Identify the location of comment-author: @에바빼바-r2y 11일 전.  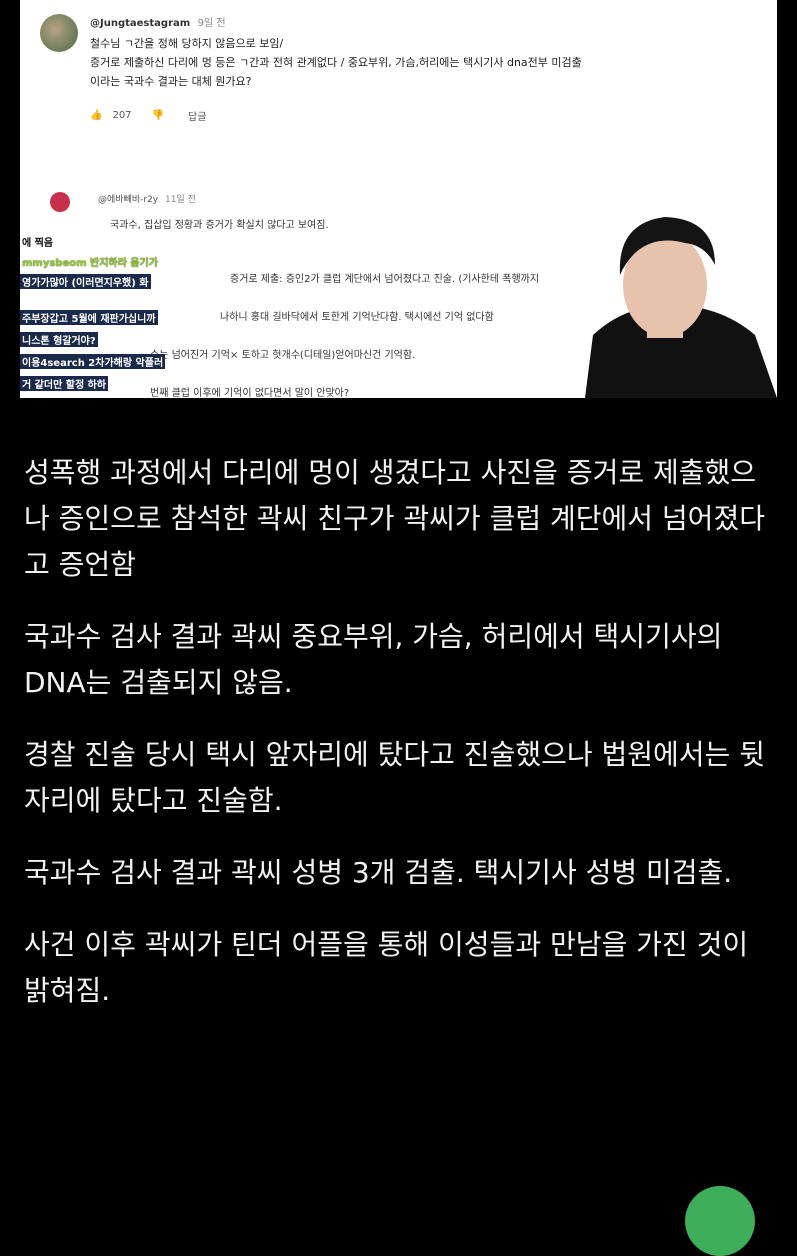
(147, 198).